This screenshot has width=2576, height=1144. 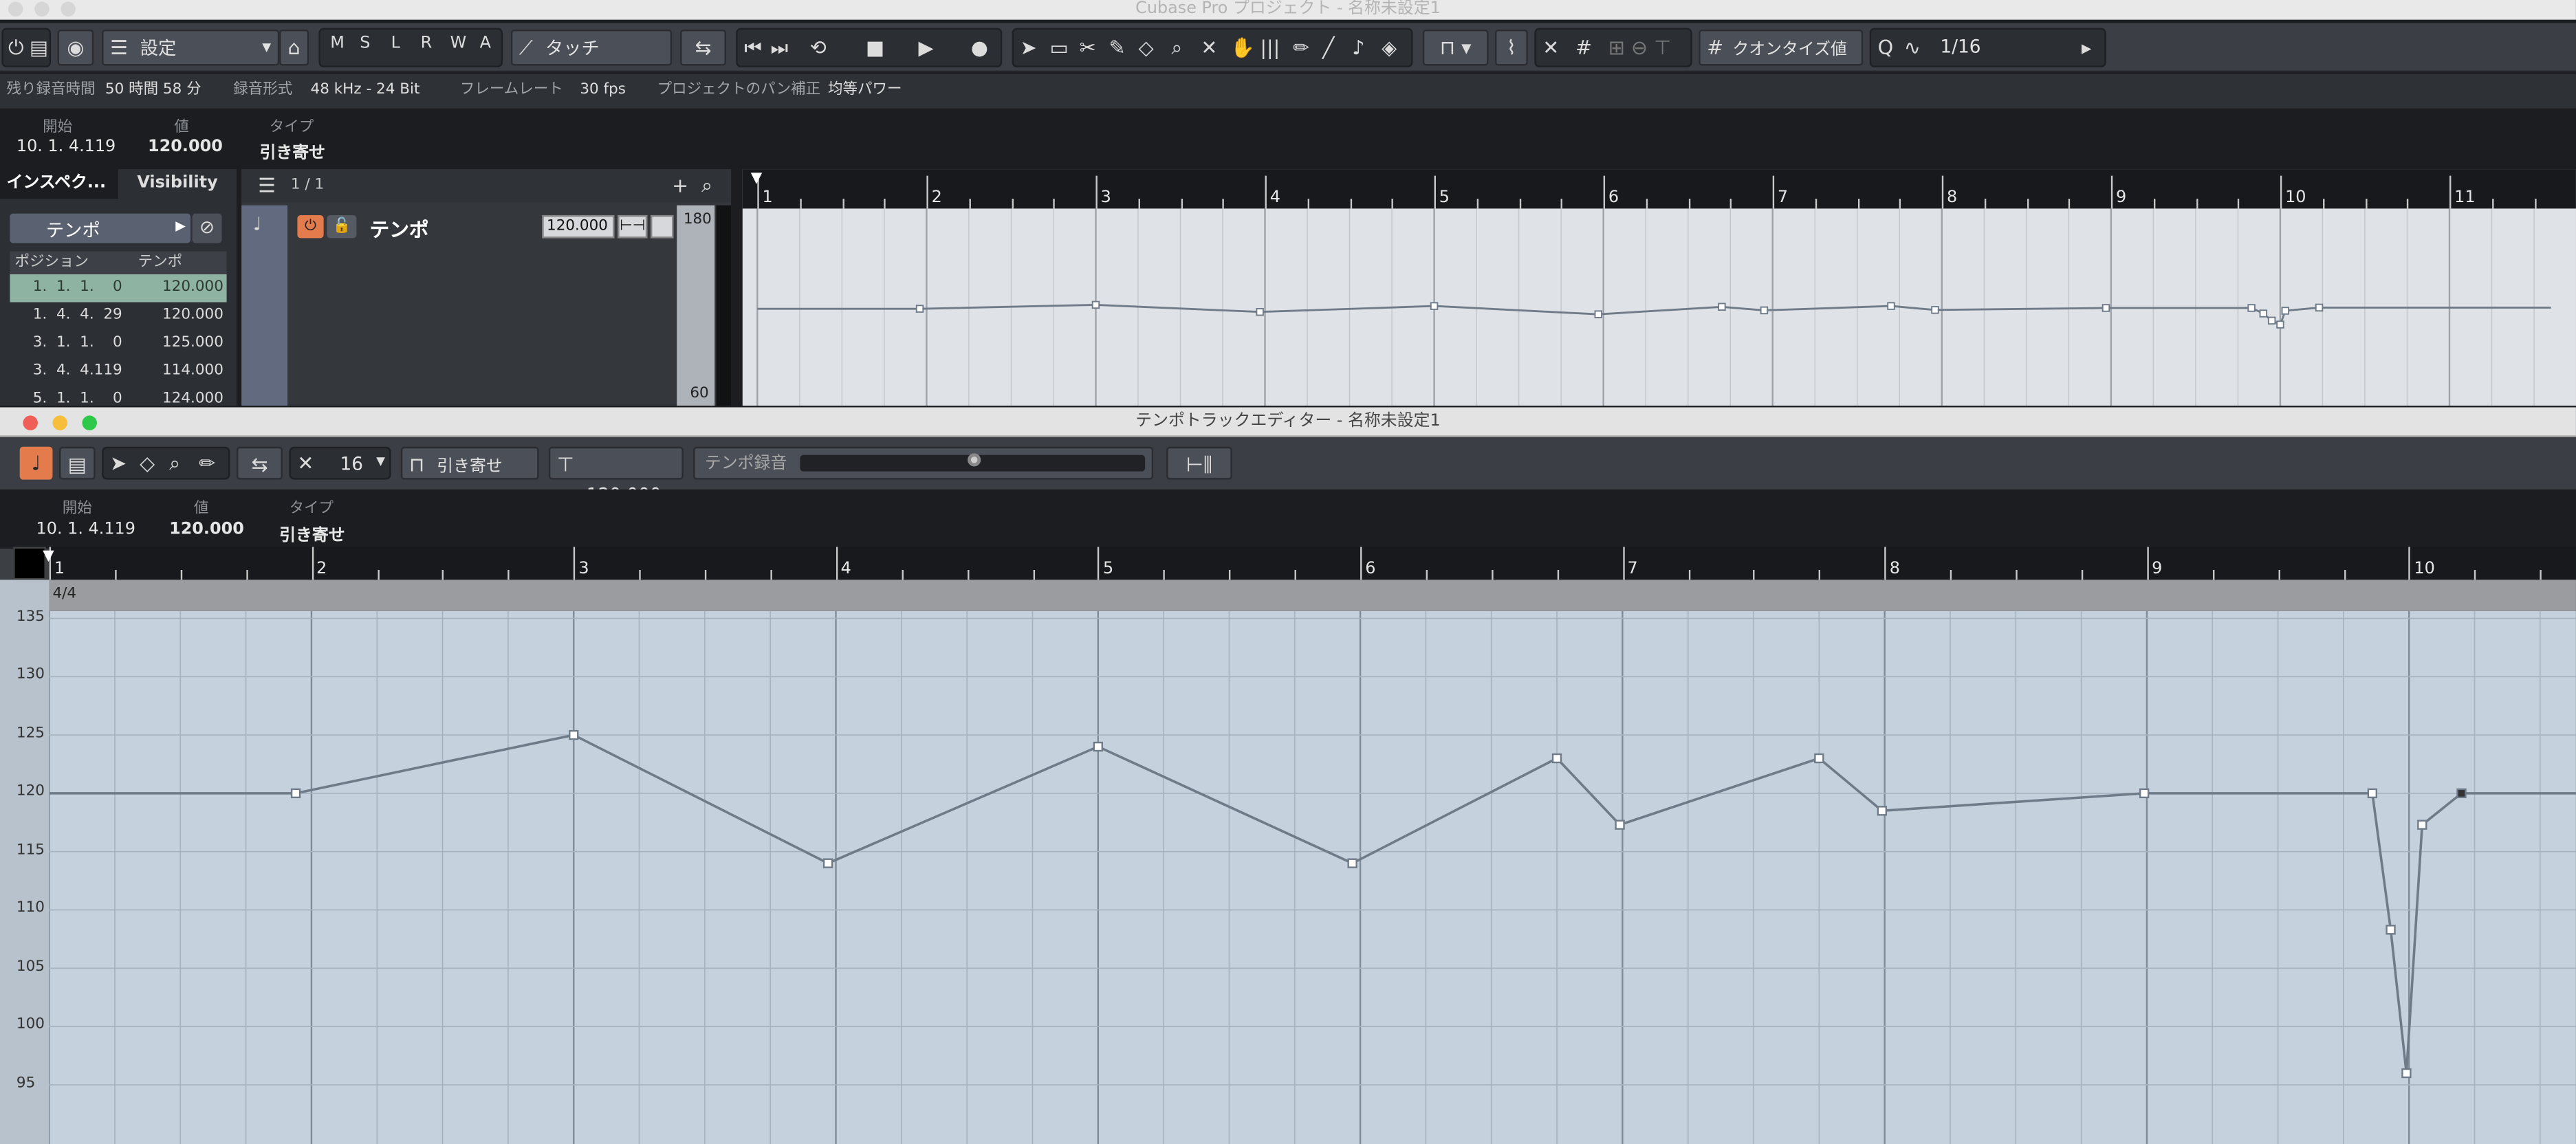 I want to click on cycle-icon: ⟲, so click(x=818, y=47).